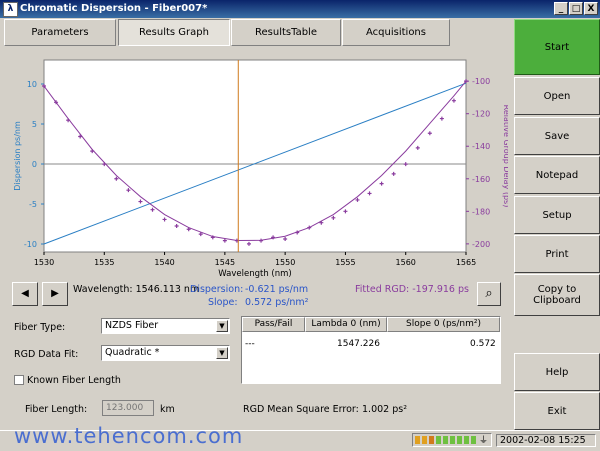 The width and height of the screenshot is (600, 451). What do you see at coordinates (557, 295) in the screenshot?
I see `copy-to-clipboard-button: Copy to Clipboard` at bounding box center [557, 295].